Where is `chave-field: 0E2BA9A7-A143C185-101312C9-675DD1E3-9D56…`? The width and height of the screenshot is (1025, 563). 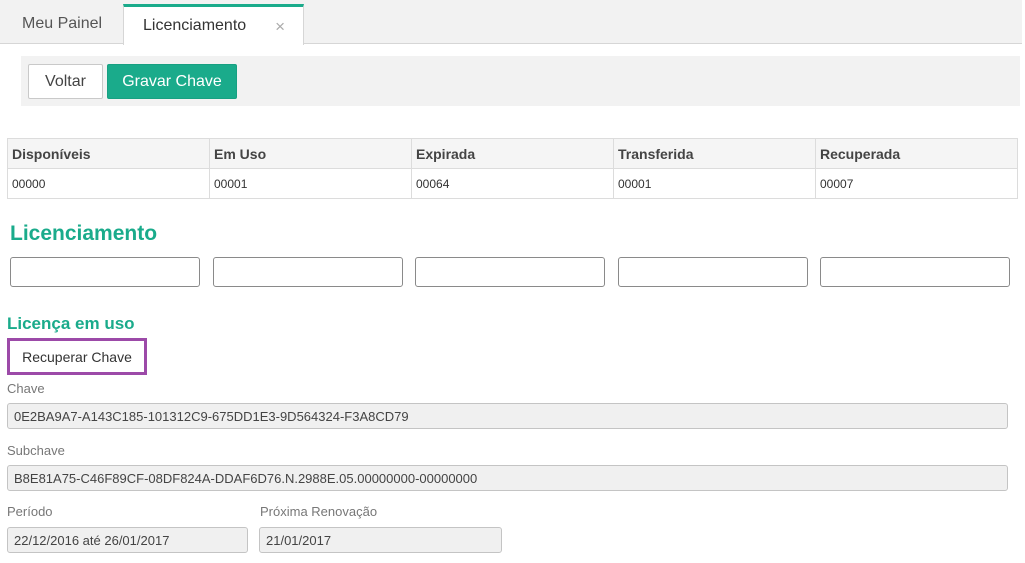 chave-field: 0E2BA9A7-A143C185-101312C9-675DD1E3-9D56… is located at coordinates (507, 416).